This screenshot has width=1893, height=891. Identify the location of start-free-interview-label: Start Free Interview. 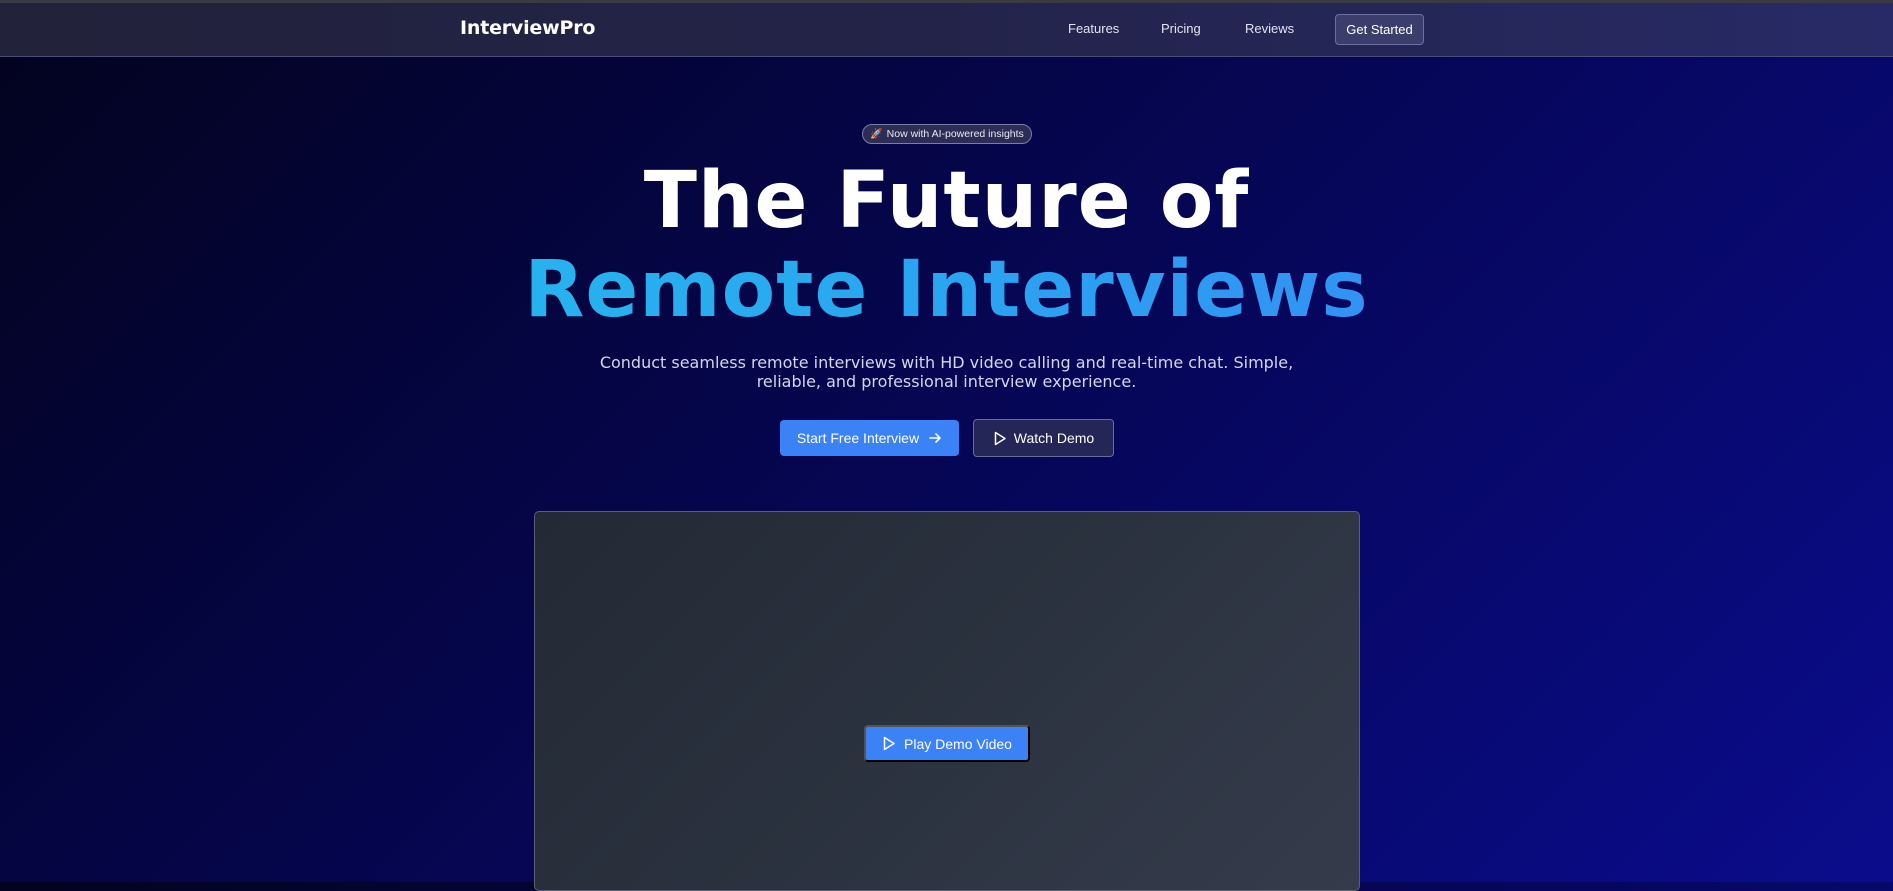
(858, 438).